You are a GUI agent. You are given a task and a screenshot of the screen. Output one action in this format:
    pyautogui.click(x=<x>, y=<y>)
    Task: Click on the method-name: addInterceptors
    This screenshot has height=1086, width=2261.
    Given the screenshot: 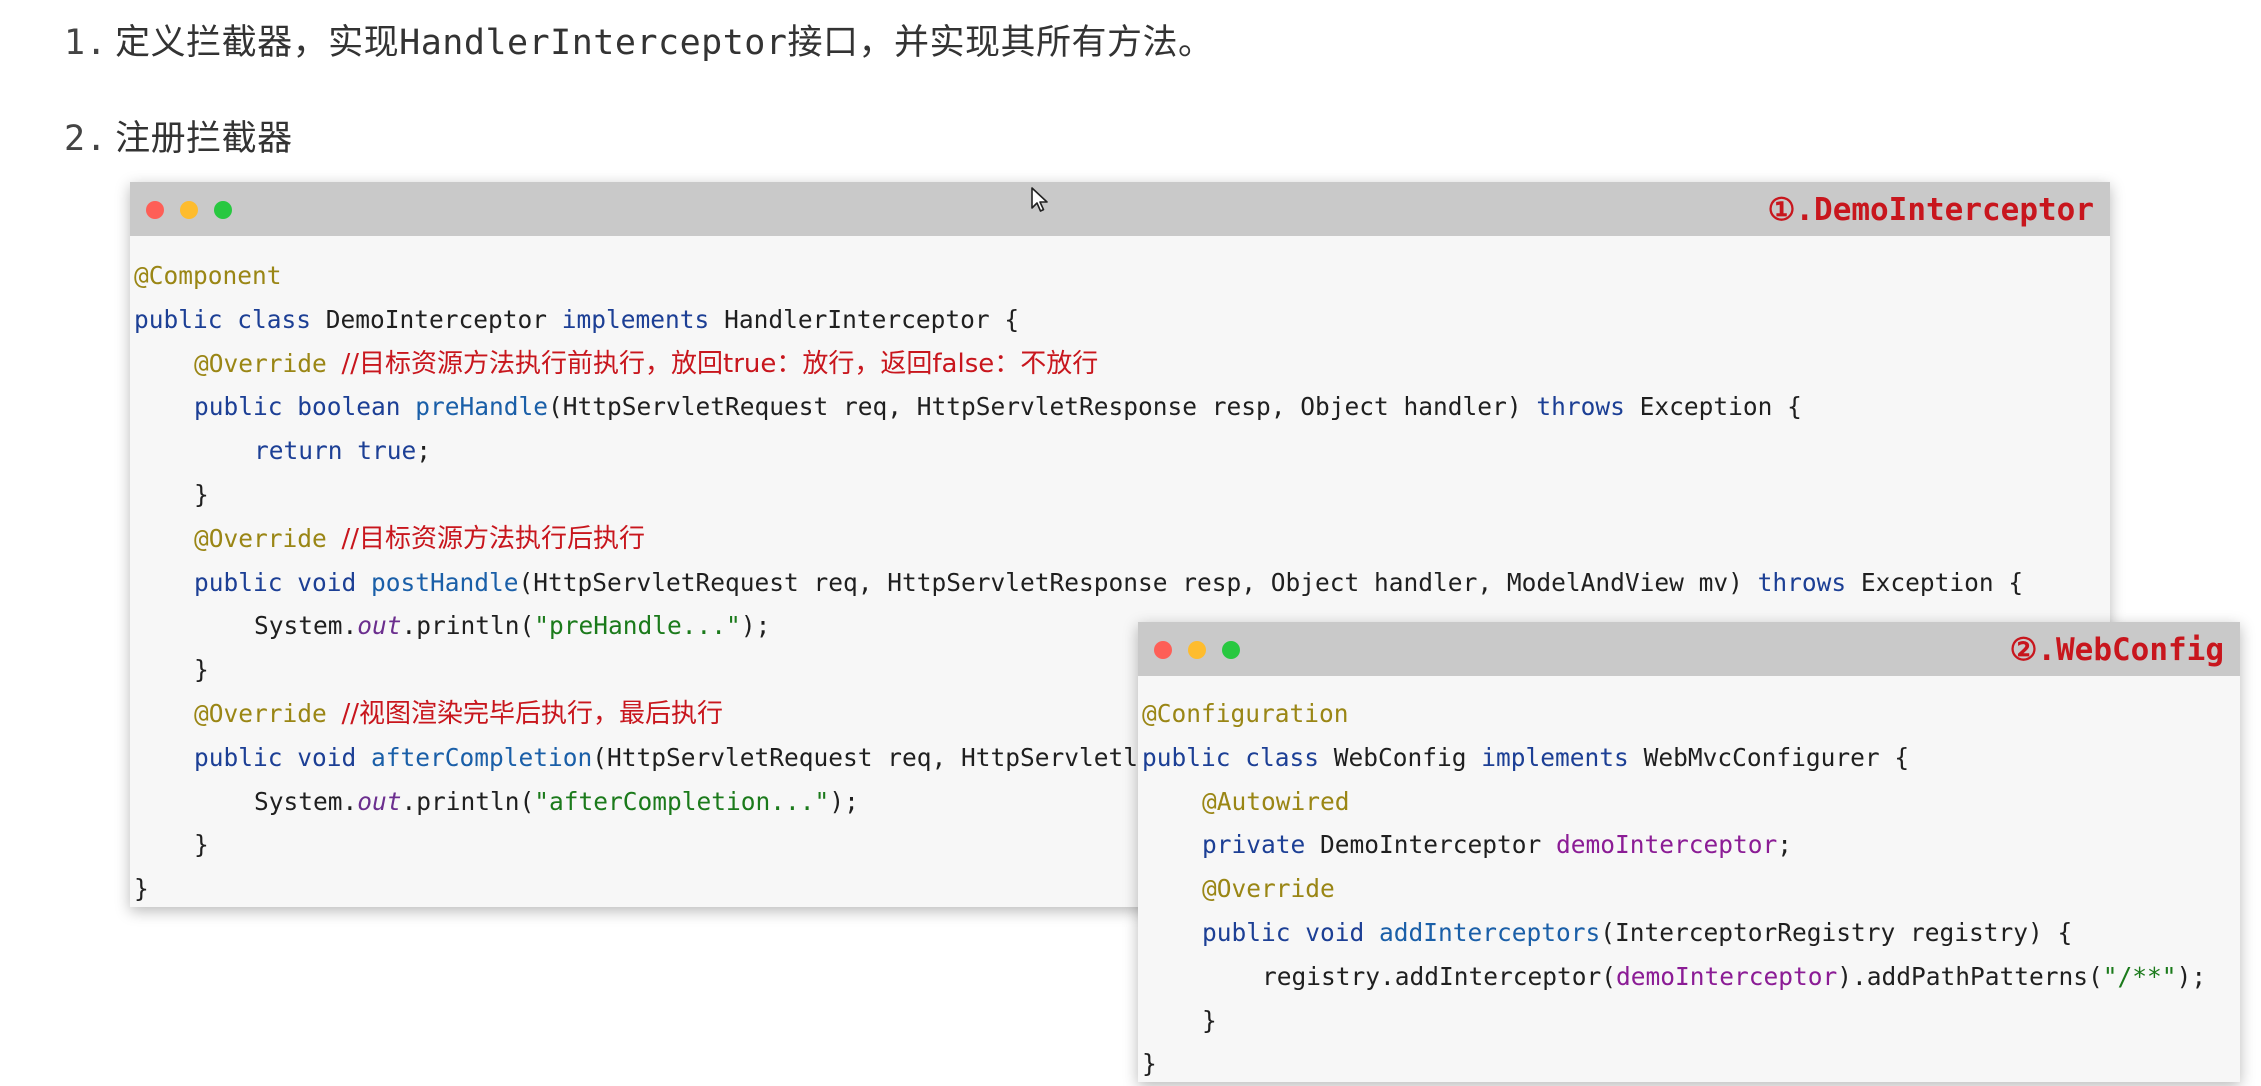 What is the action you would take?
    pyautogui.click(x=1490, y=932)
    